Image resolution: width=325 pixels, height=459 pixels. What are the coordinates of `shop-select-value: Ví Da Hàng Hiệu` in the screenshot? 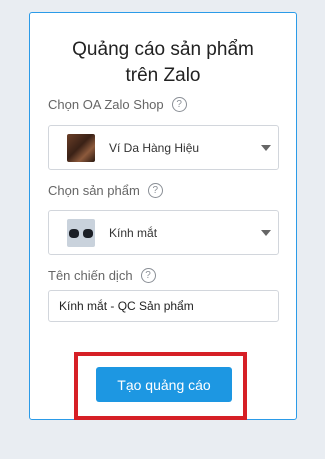 It's located at (154, 147).